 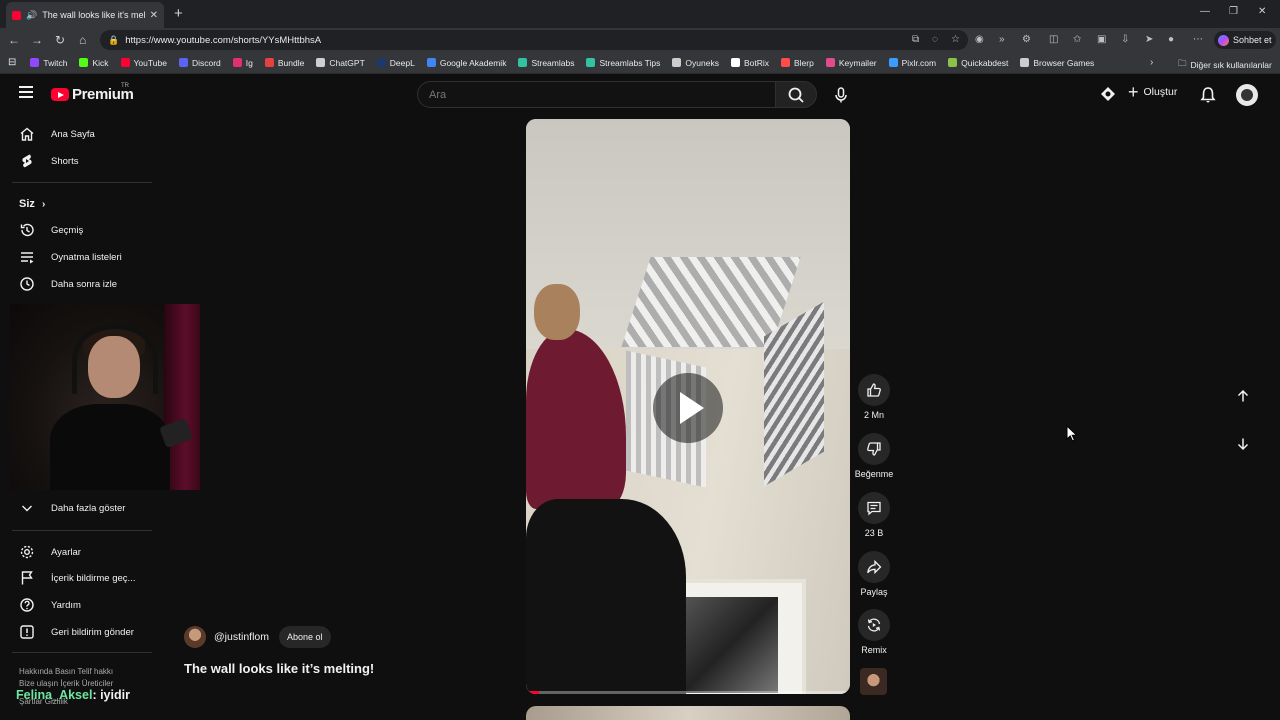 I want to click on comments-button, so click(x=874, y=508).